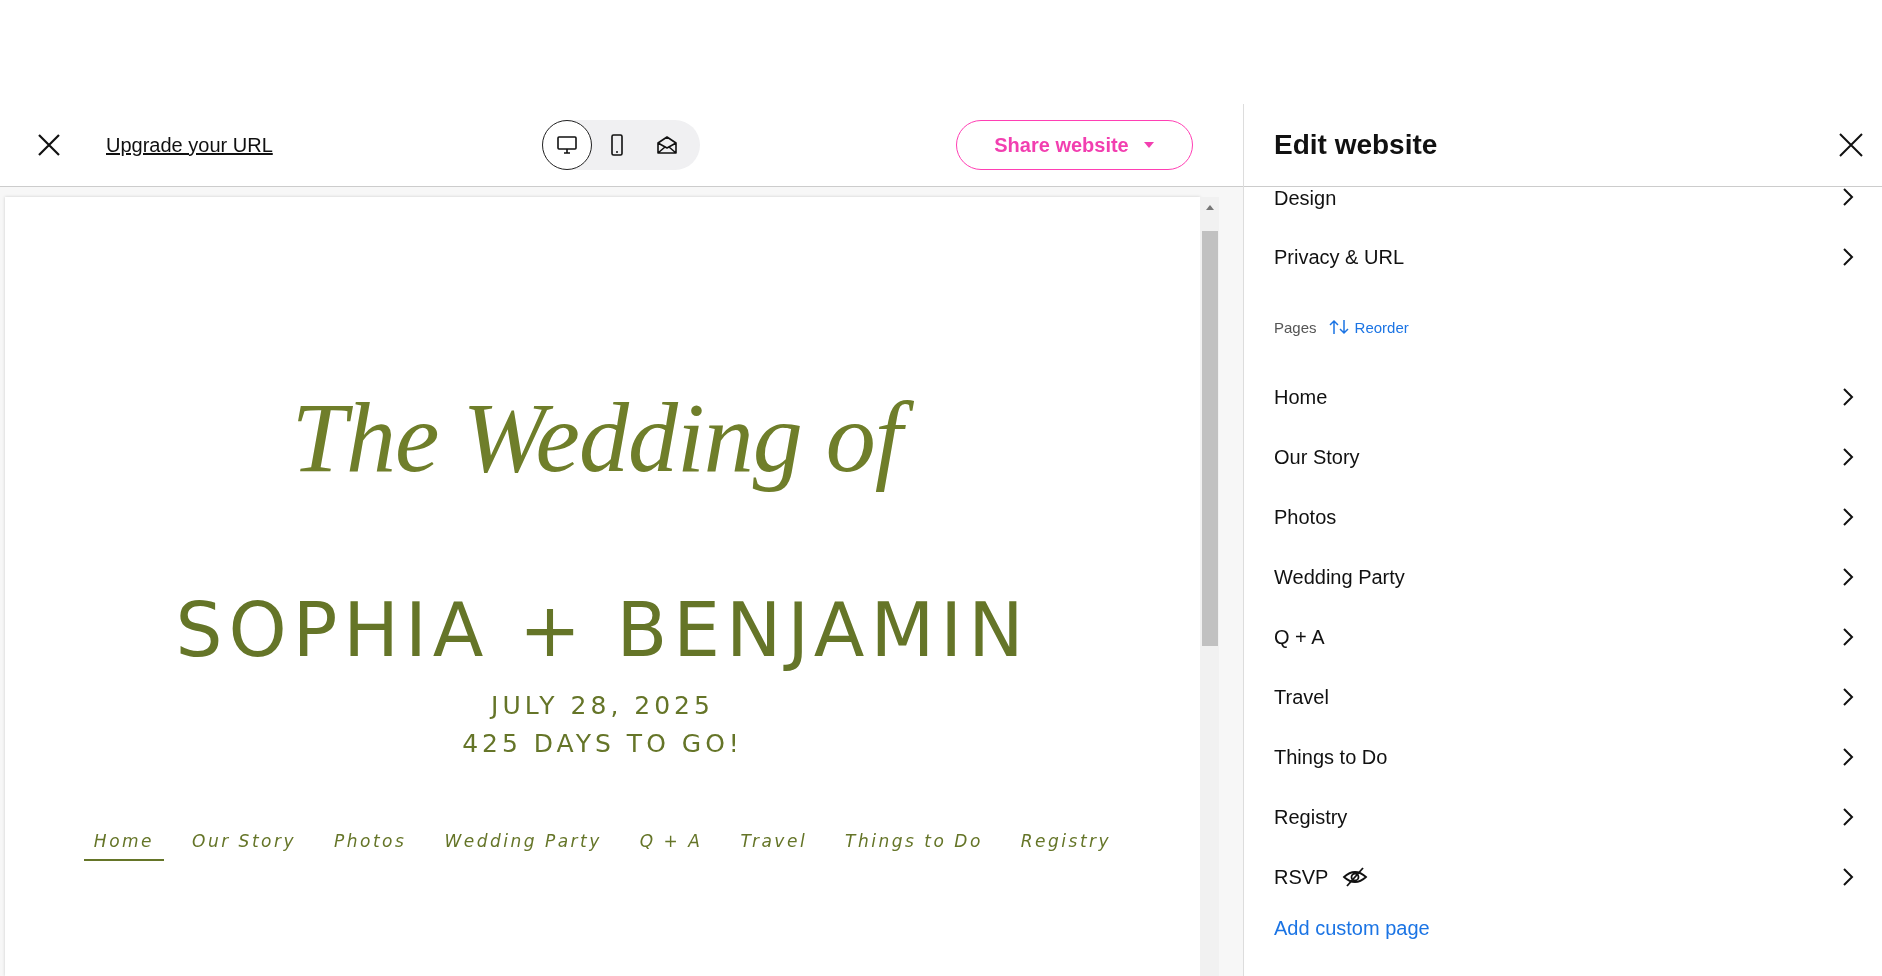  I want to click on page-label: Travel, so click(1301, 697).